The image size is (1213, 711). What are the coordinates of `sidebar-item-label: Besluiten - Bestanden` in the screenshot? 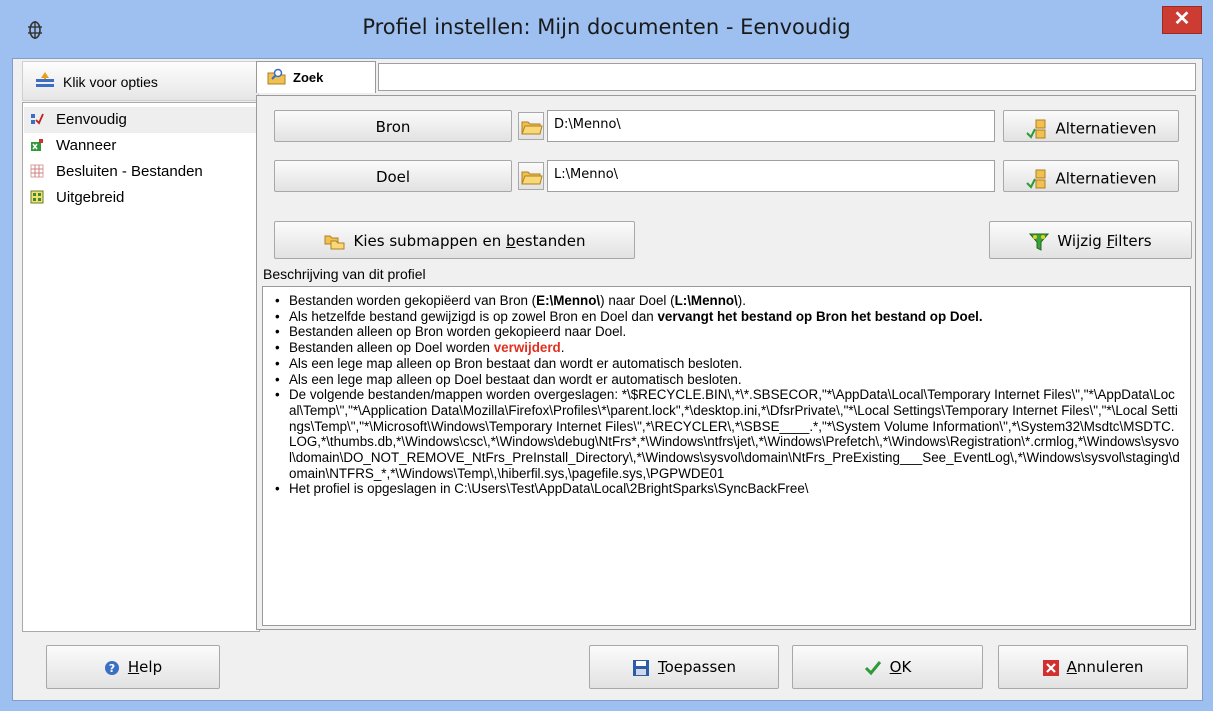 It's located at (129, 171).